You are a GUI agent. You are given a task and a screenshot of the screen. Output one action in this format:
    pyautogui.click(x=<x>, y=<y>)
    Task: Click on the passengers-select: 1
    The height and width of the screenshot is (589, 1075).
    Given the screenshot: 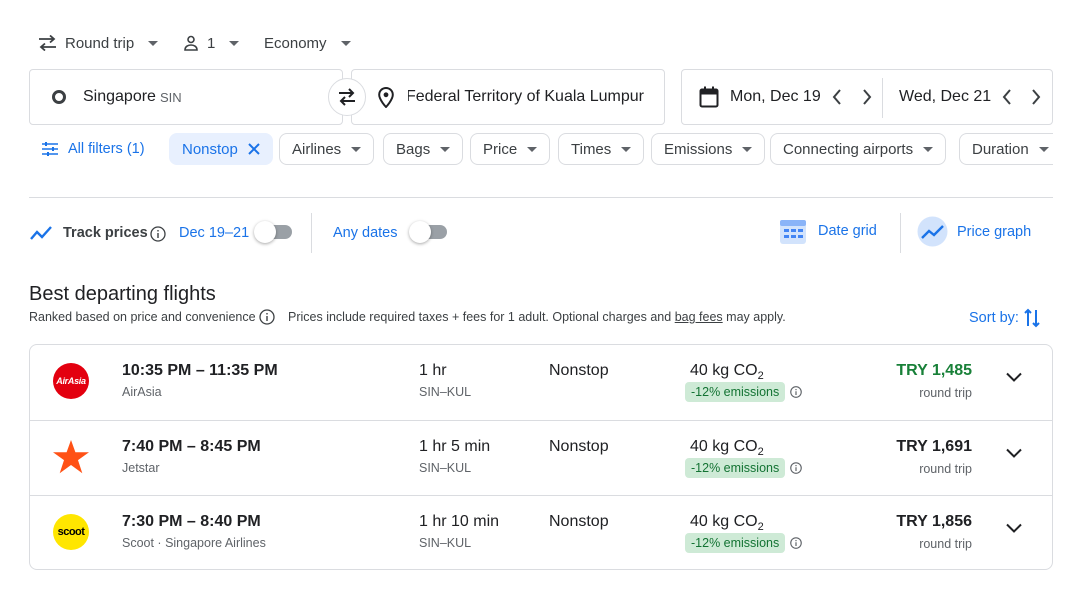 What is the action you would take?
    pyautogui.click(x=211, y=43)
    